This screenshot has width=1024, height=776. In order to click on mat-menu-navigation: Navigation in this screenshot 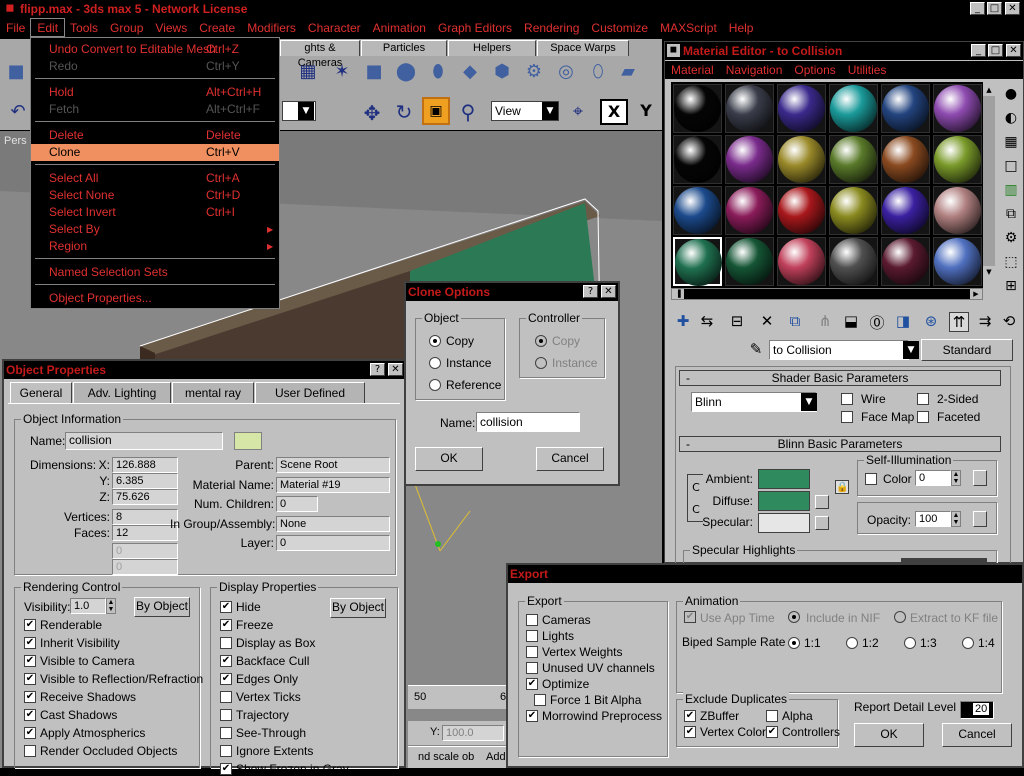, I will do `click(754, 69)`.